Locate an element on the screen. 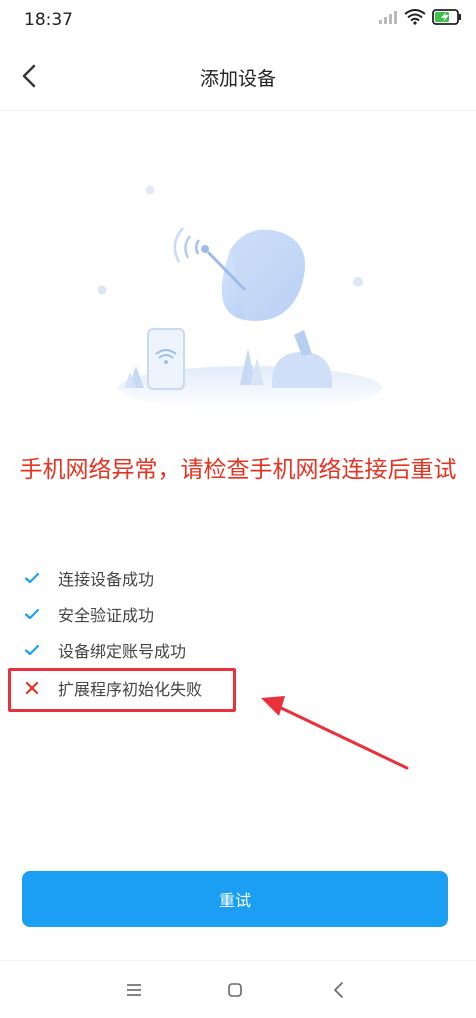 This screenshot has height=1018, width=476. step-item: 安全验证成功 is located at coordinates (238, 614).